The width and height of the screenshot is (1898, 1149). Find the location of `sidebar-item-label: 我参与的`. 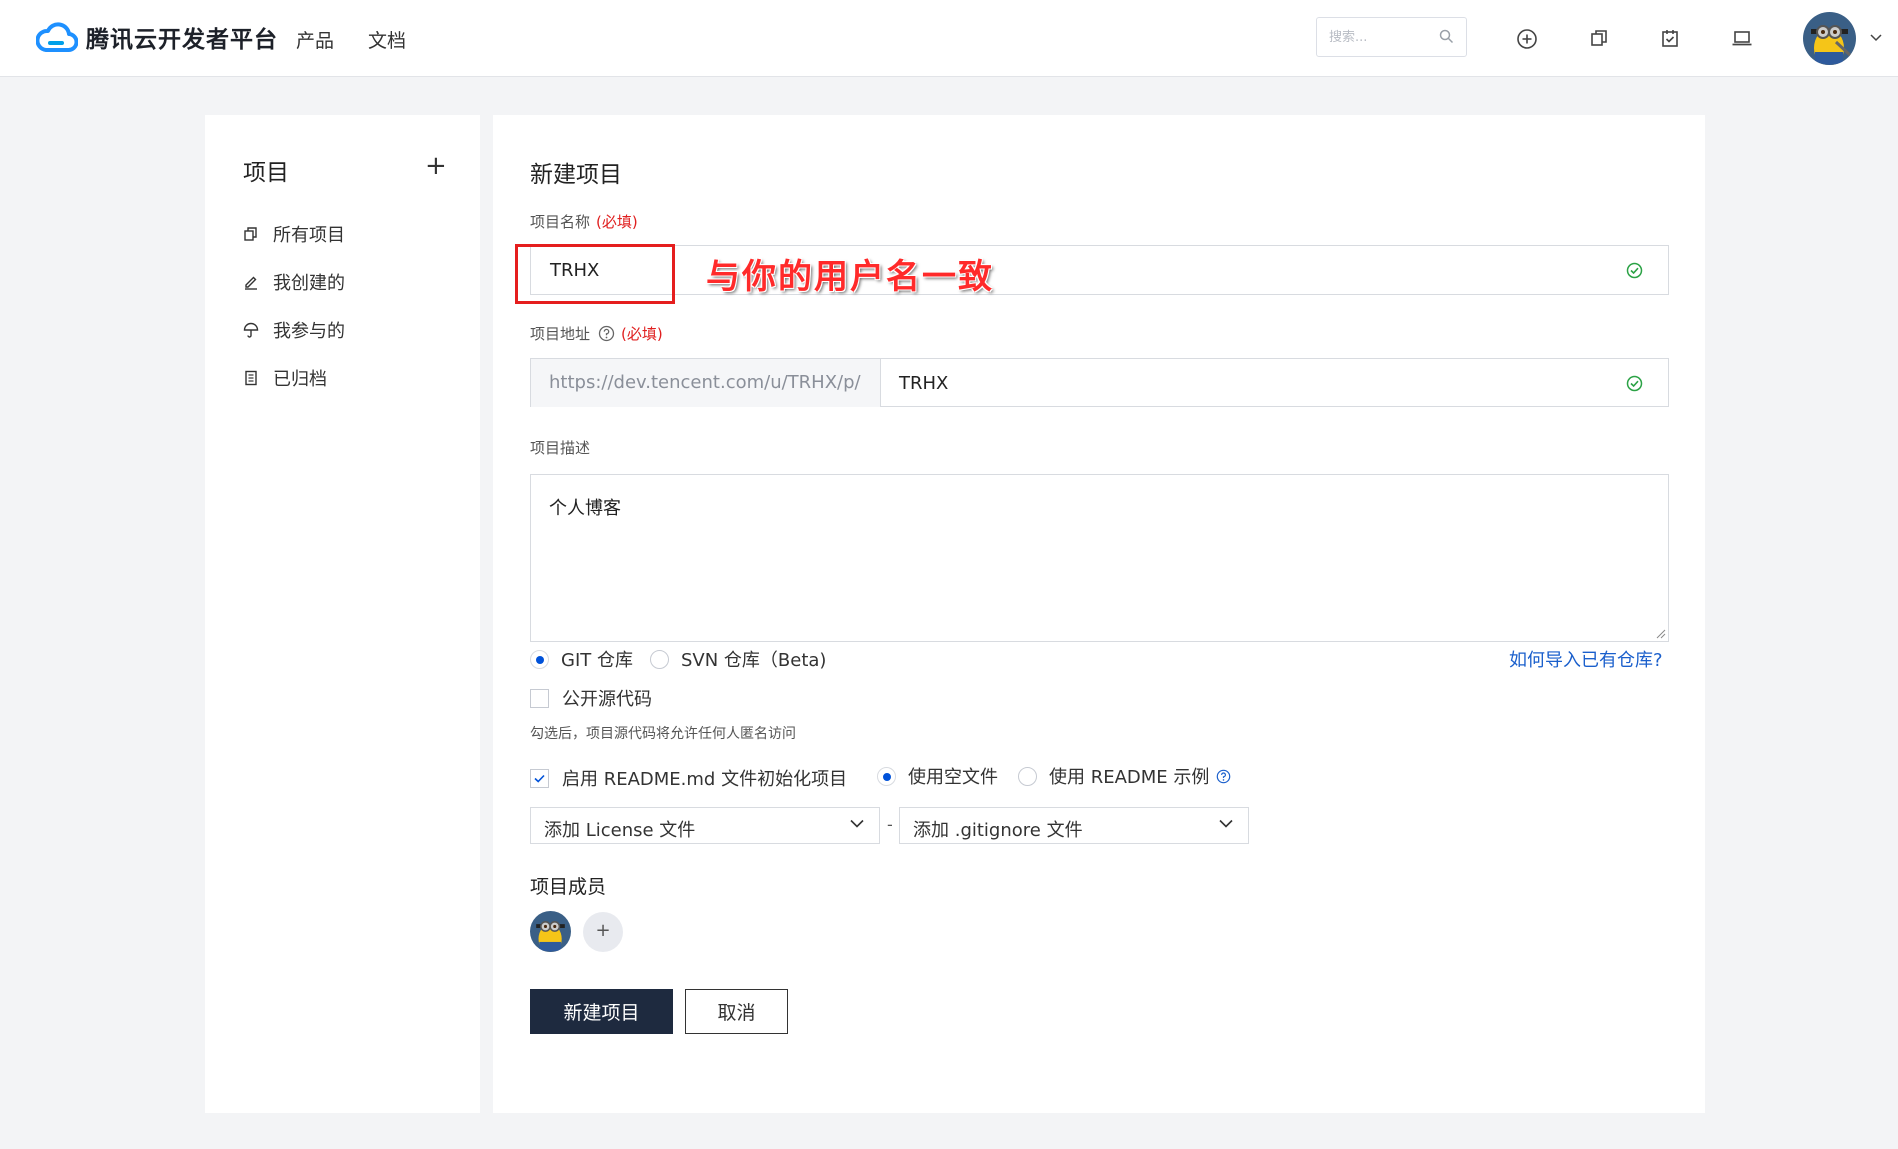

sidebar-item-label: 我参与的 is located at coordinates (309, 331).